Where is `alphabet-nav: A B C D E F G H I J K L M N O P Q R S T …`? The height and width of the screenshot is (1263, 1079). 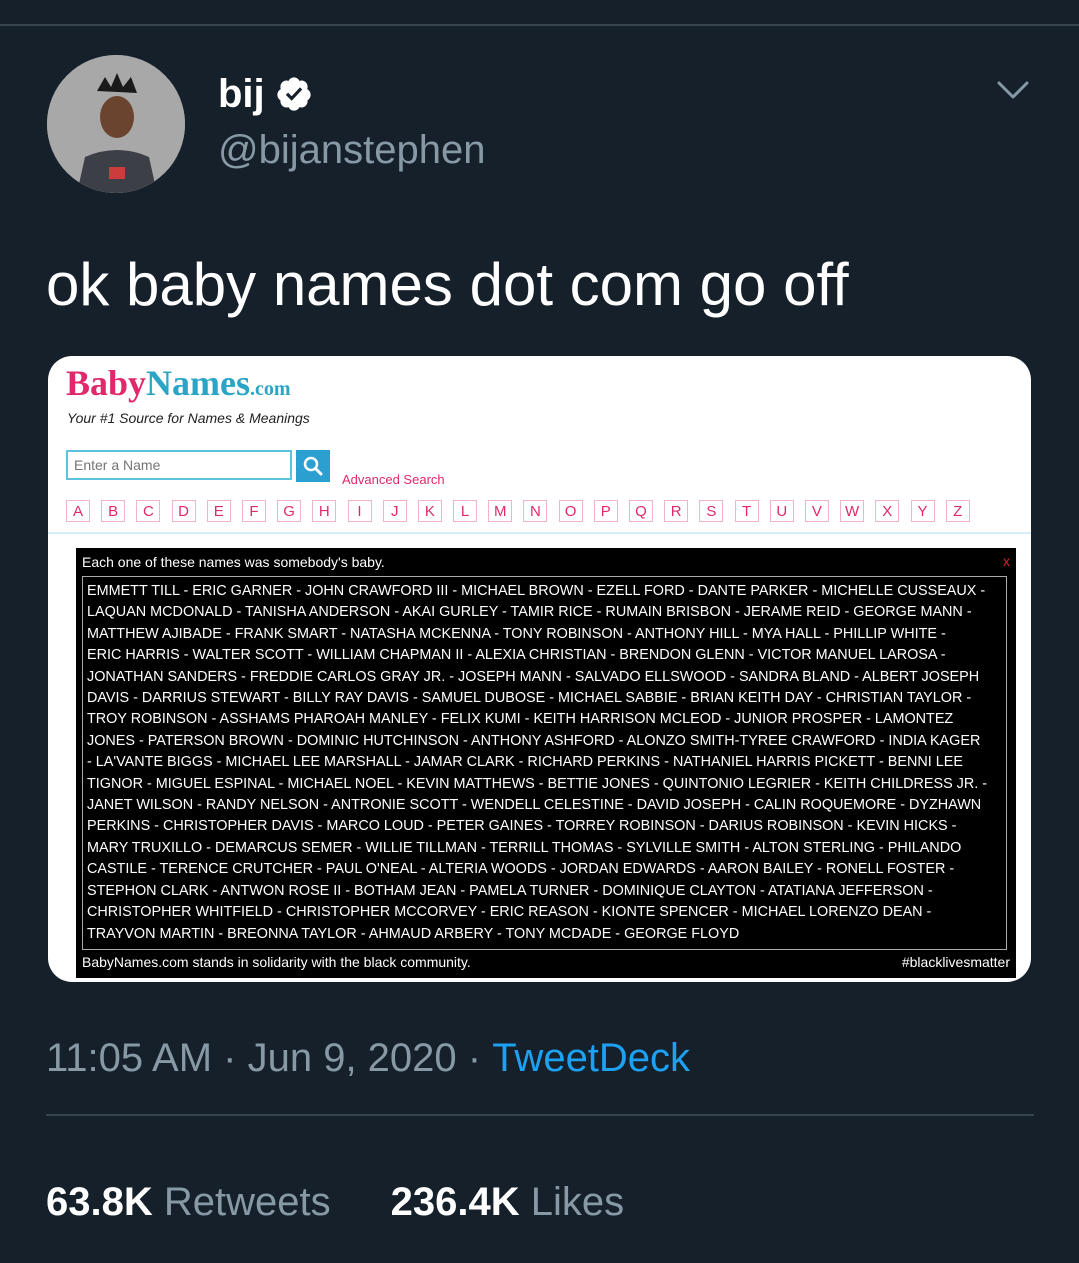 alphabet-nav: A B C D E F G H I J K L M N O P Q R S T … is located at coordinates (518, 511).